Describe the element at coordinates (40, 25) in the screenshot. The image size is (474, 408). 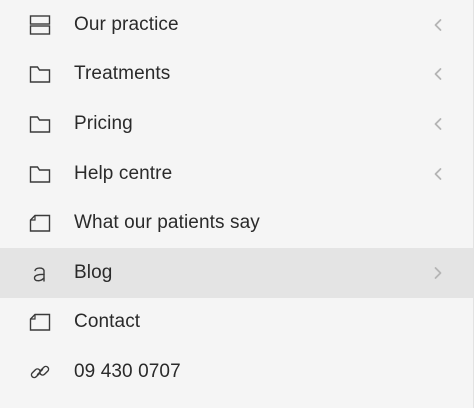
I see `layout-rows-icon` at that location.